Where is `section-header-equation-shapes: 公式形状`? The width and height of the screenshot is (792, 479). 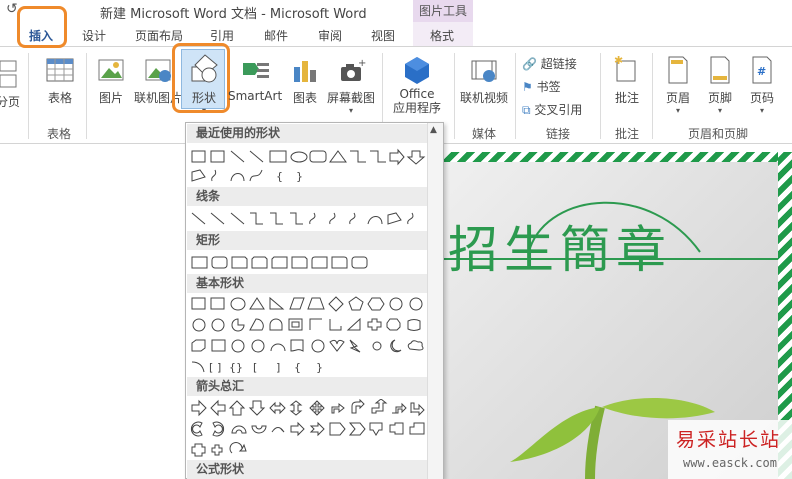 section-header-equation-shapes: 公式形状 is located at coordinates (307, 469).